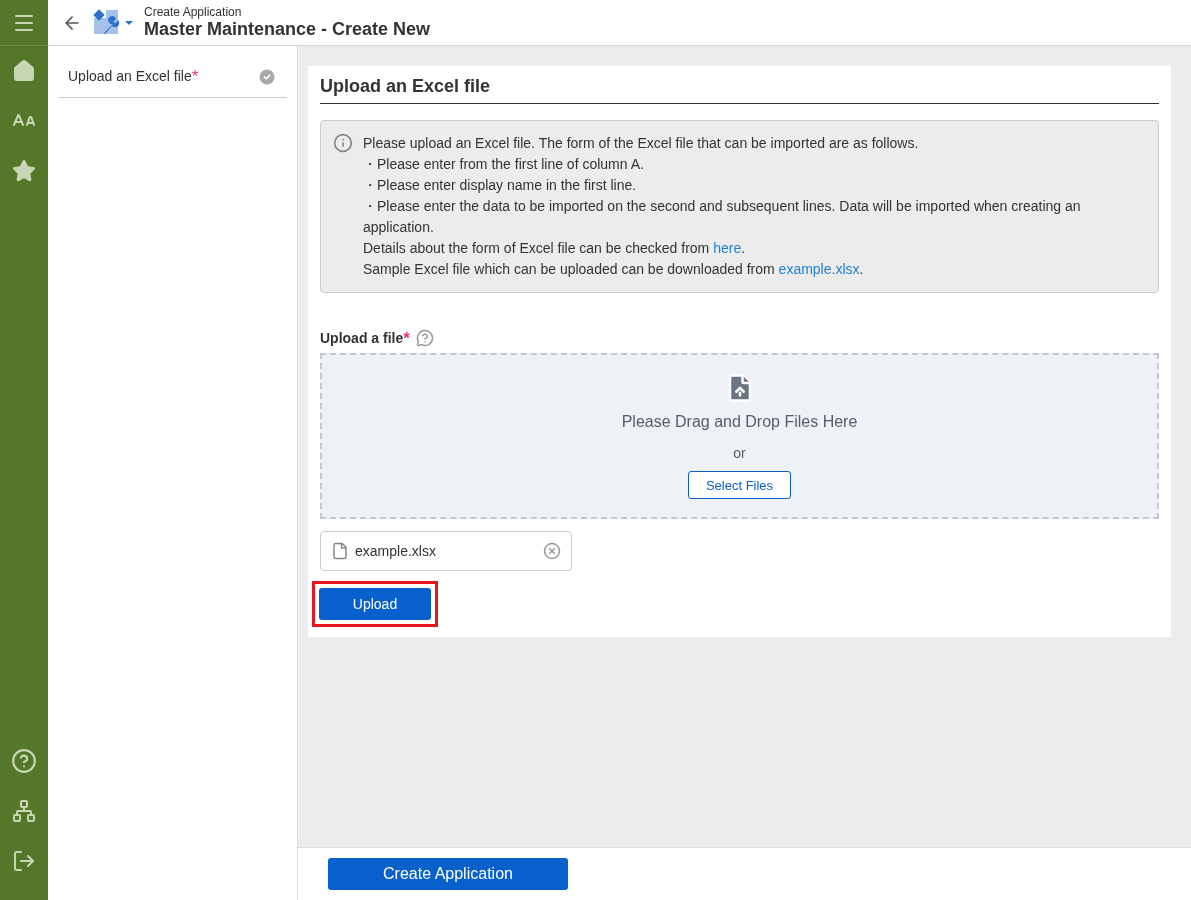 The height and width of the screenshot is (900, 1191). Describe the element at coordinates (193, 12) in the screenshot. I see `breadcrumb: Create Application` at that location.